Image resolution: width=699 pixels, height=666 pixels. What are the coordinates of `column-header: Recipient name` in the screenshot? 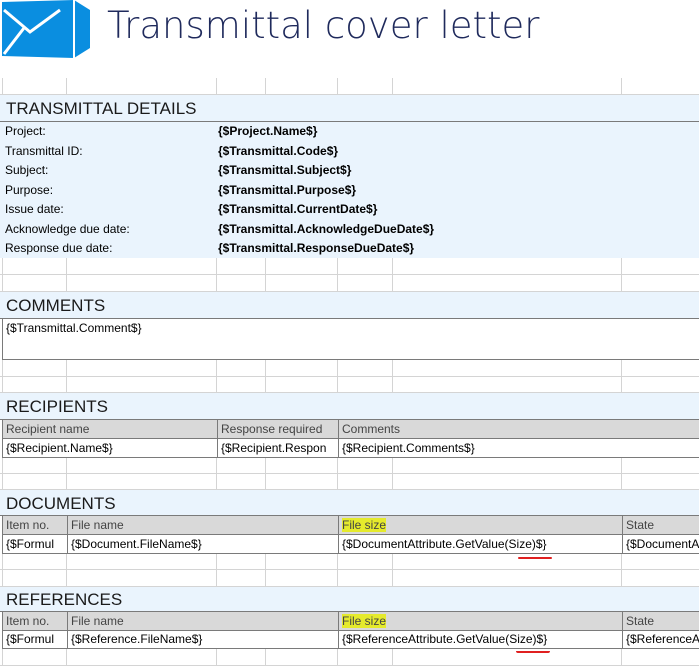 It's located at (48, 429).